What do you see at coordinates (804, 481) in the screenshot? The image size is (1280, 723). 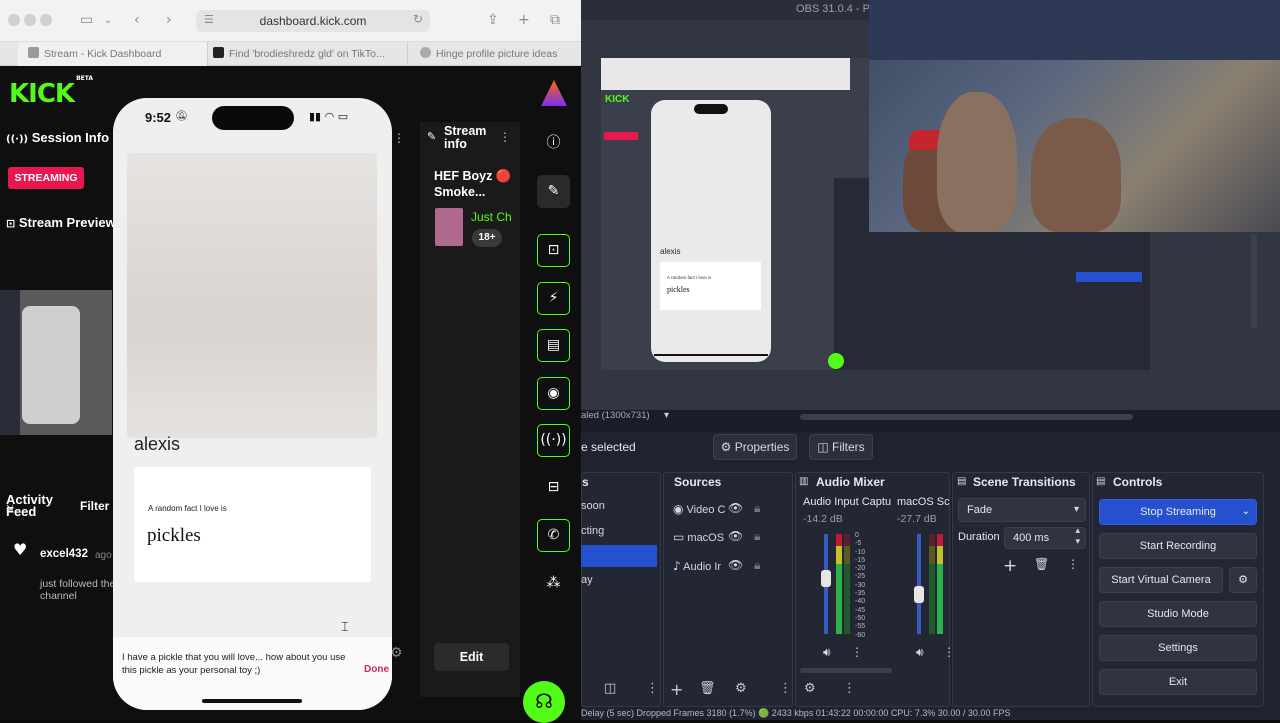 I see `mixer-icon: ▥` at bounding box center [804, 481].